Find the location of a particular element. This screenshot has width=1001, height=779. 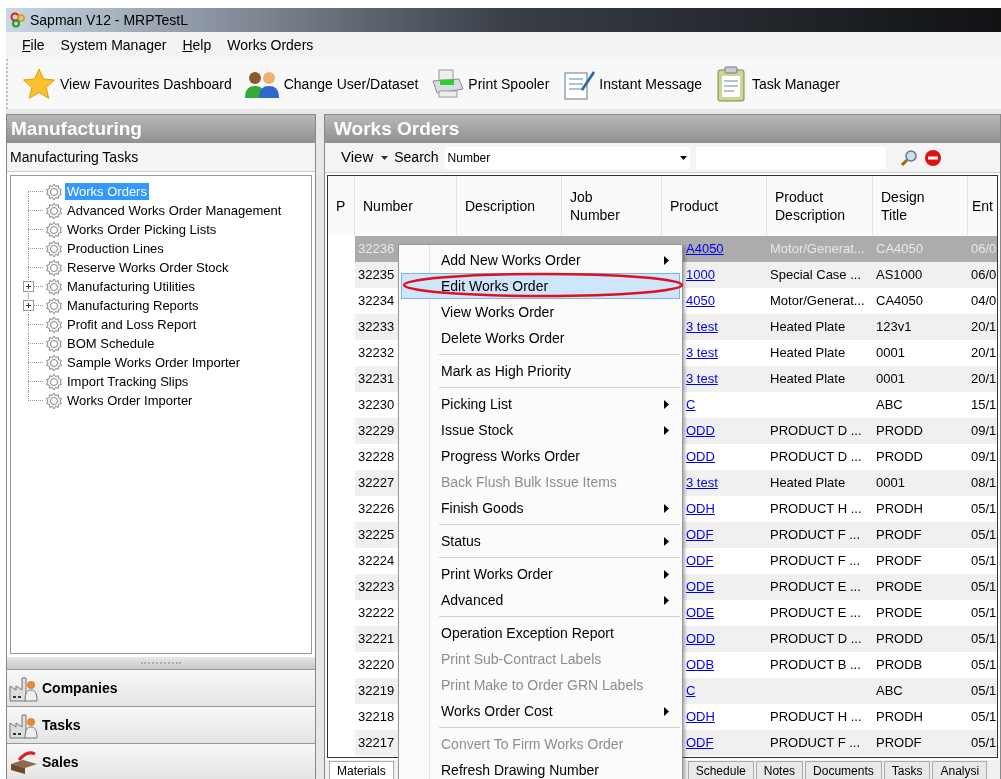

table-cell: 32220 is located at coordinates (376, 665).